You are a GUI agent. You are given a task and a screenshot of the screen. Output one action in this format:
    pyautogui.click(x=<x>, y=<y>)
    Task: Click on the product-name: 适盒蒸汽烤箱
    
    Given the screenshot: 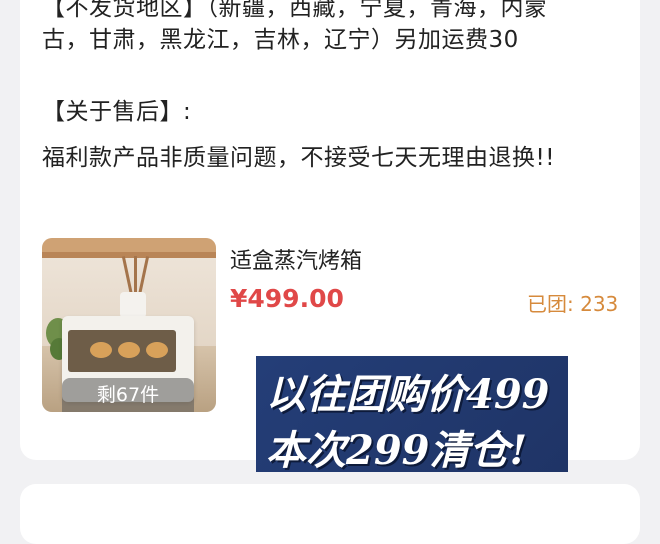 What is the action you would take?
    pyautogui.click(x=296, y=259)
    